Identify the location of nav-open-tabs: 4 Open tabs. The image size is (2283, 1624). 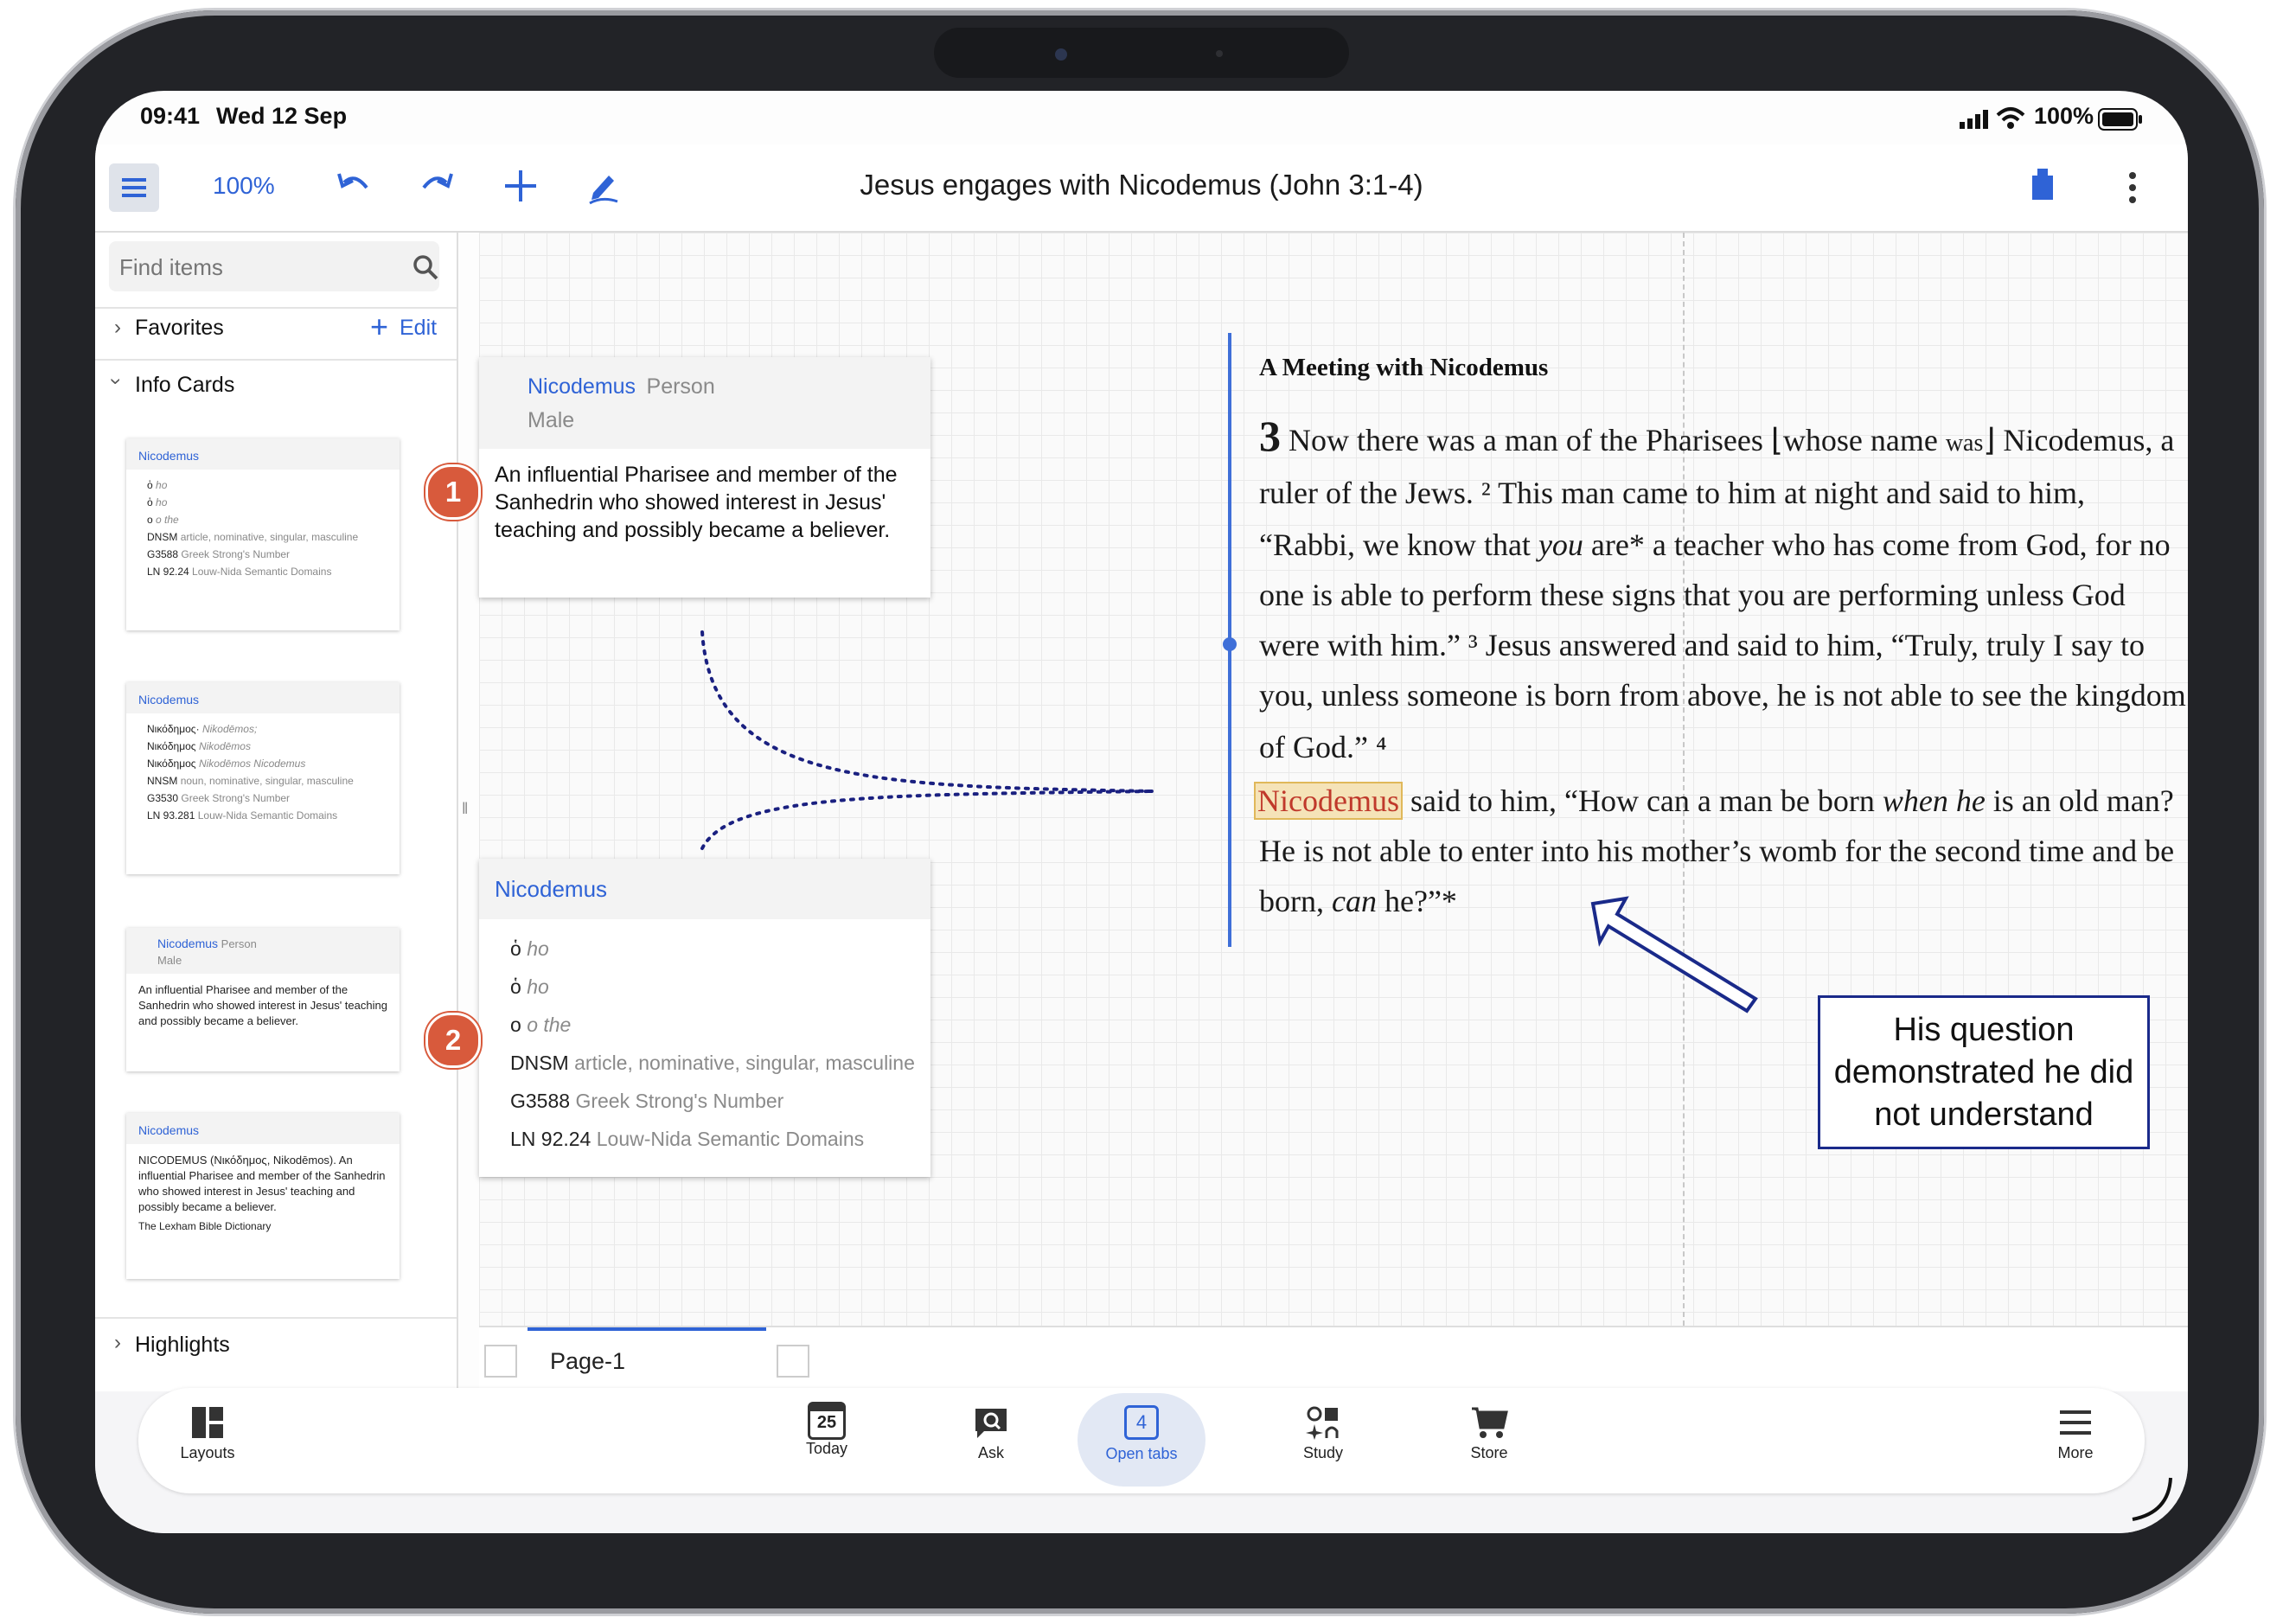
(1141, 1440).